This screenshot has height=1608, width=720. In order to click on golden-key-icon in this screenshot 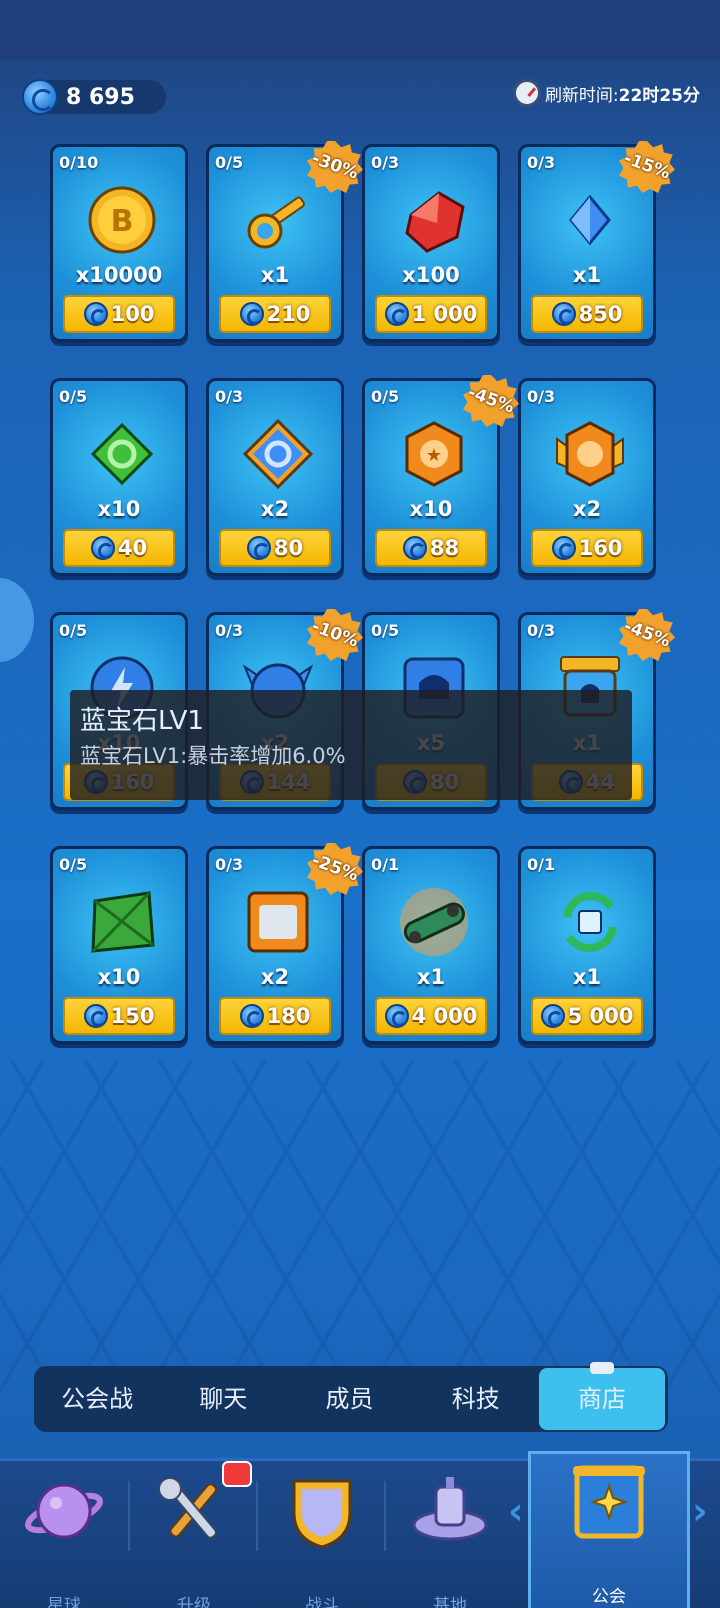, I will do `click(278, 220)`.